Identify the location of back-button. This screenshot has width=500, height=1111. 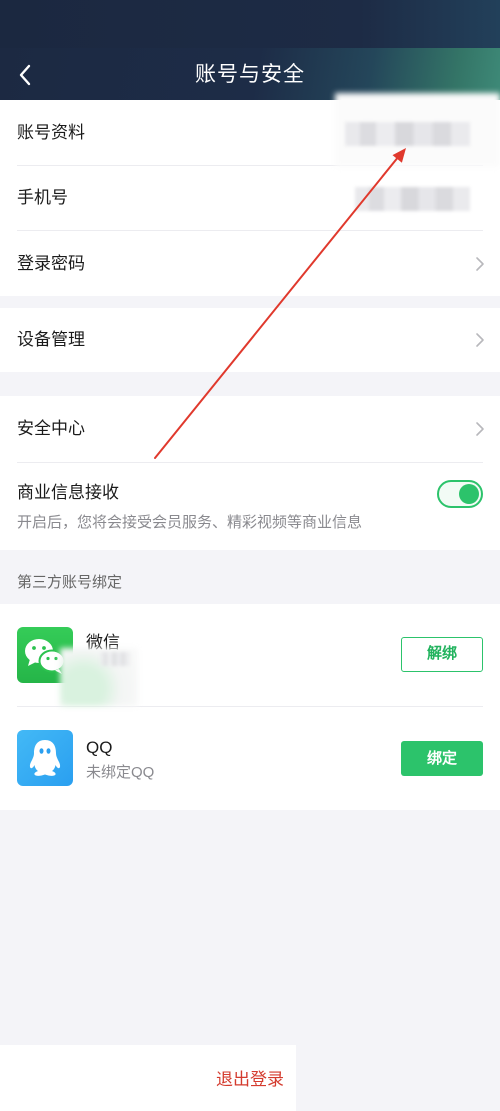
(29, 75).